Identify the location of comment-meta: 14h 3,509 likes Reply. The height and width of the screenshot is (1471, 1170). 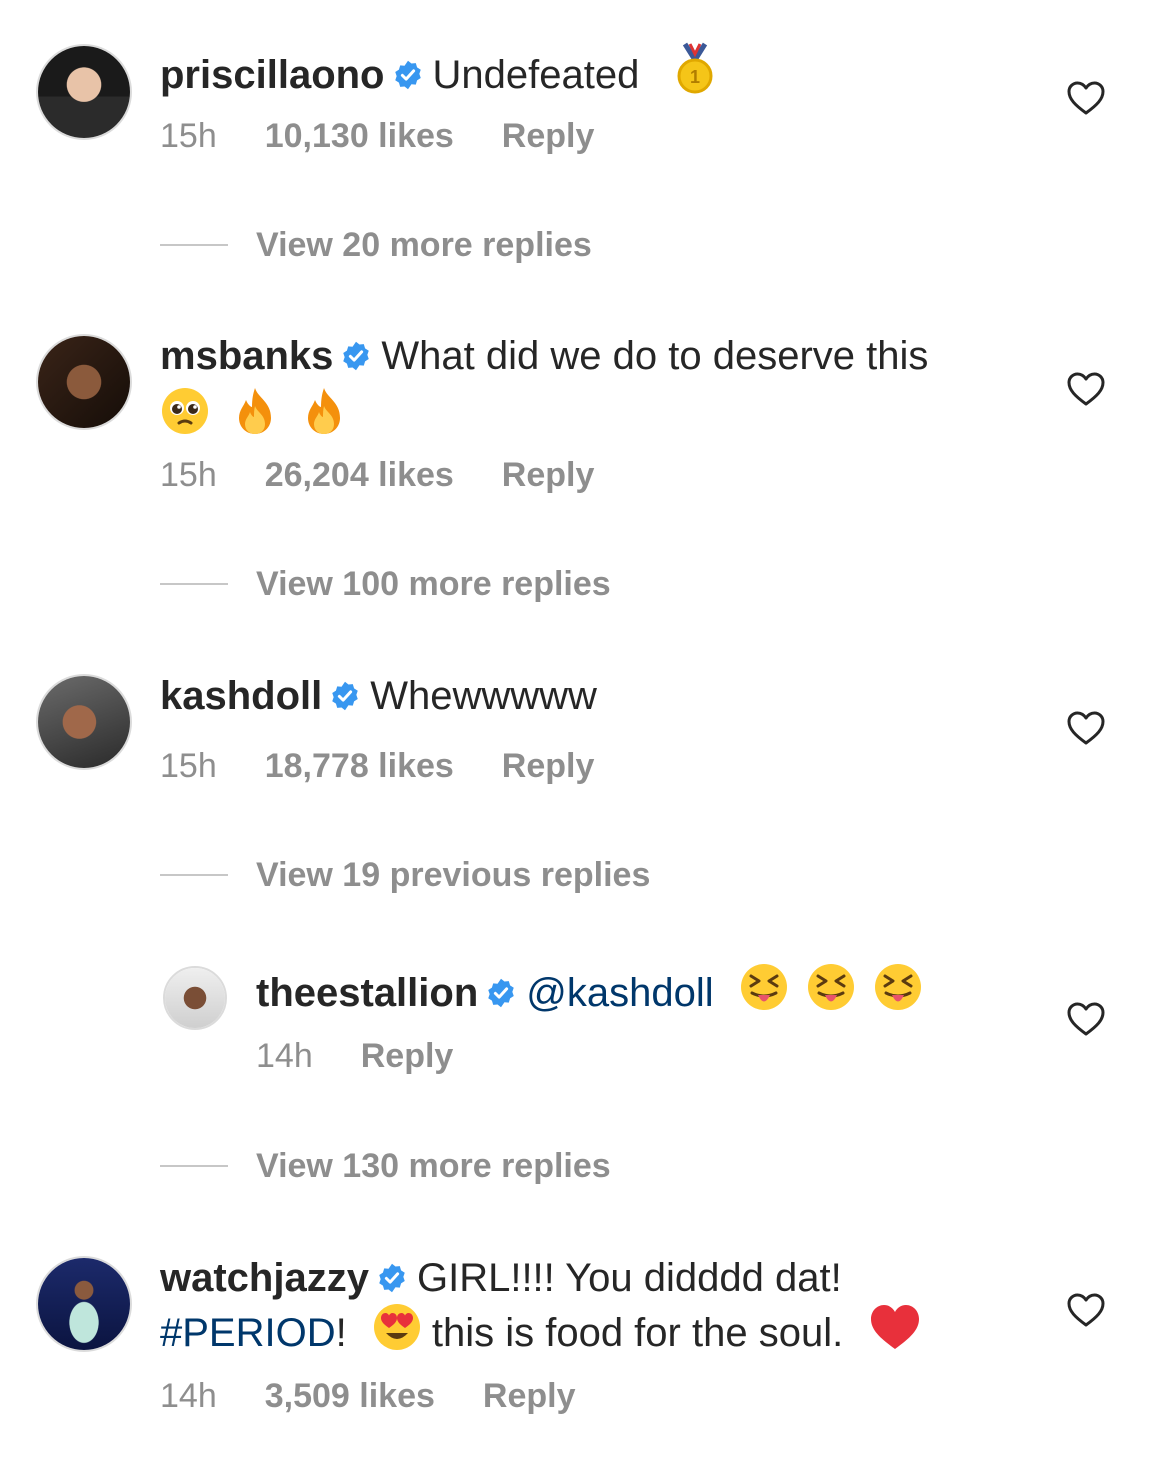
(391, 1396).